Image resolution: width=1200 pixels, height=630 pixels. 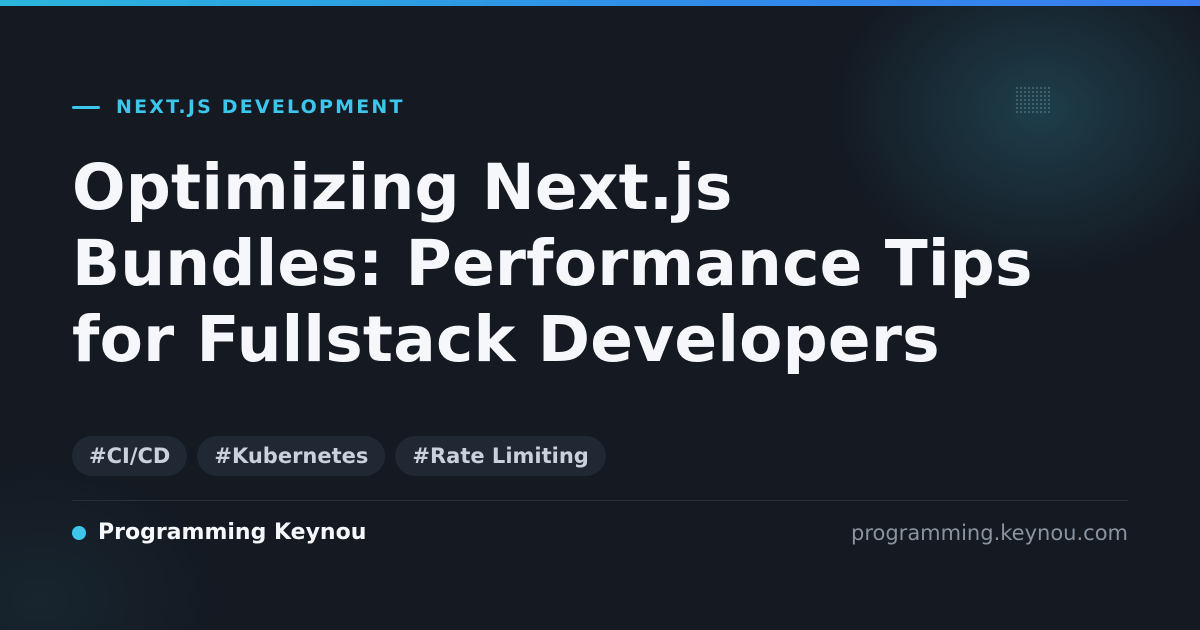 What do you see at coordinates (291, 456) in the screenshot?
I see `tag-kubernetes: #Kubernetes` at bounding box center [291, 456].